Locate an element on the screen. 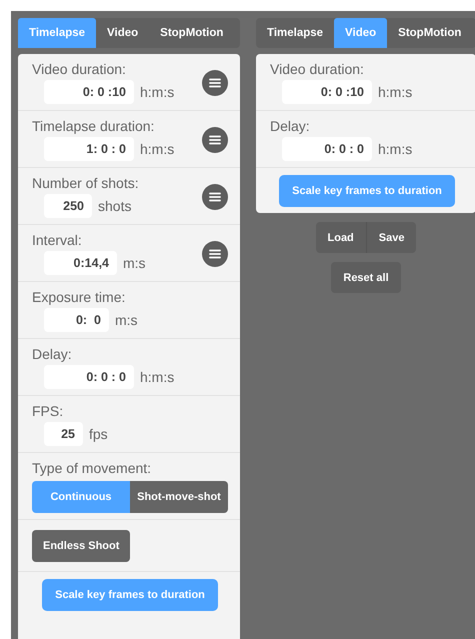  toggle-button: Endless Shoot is located at coordinates (81, 546).